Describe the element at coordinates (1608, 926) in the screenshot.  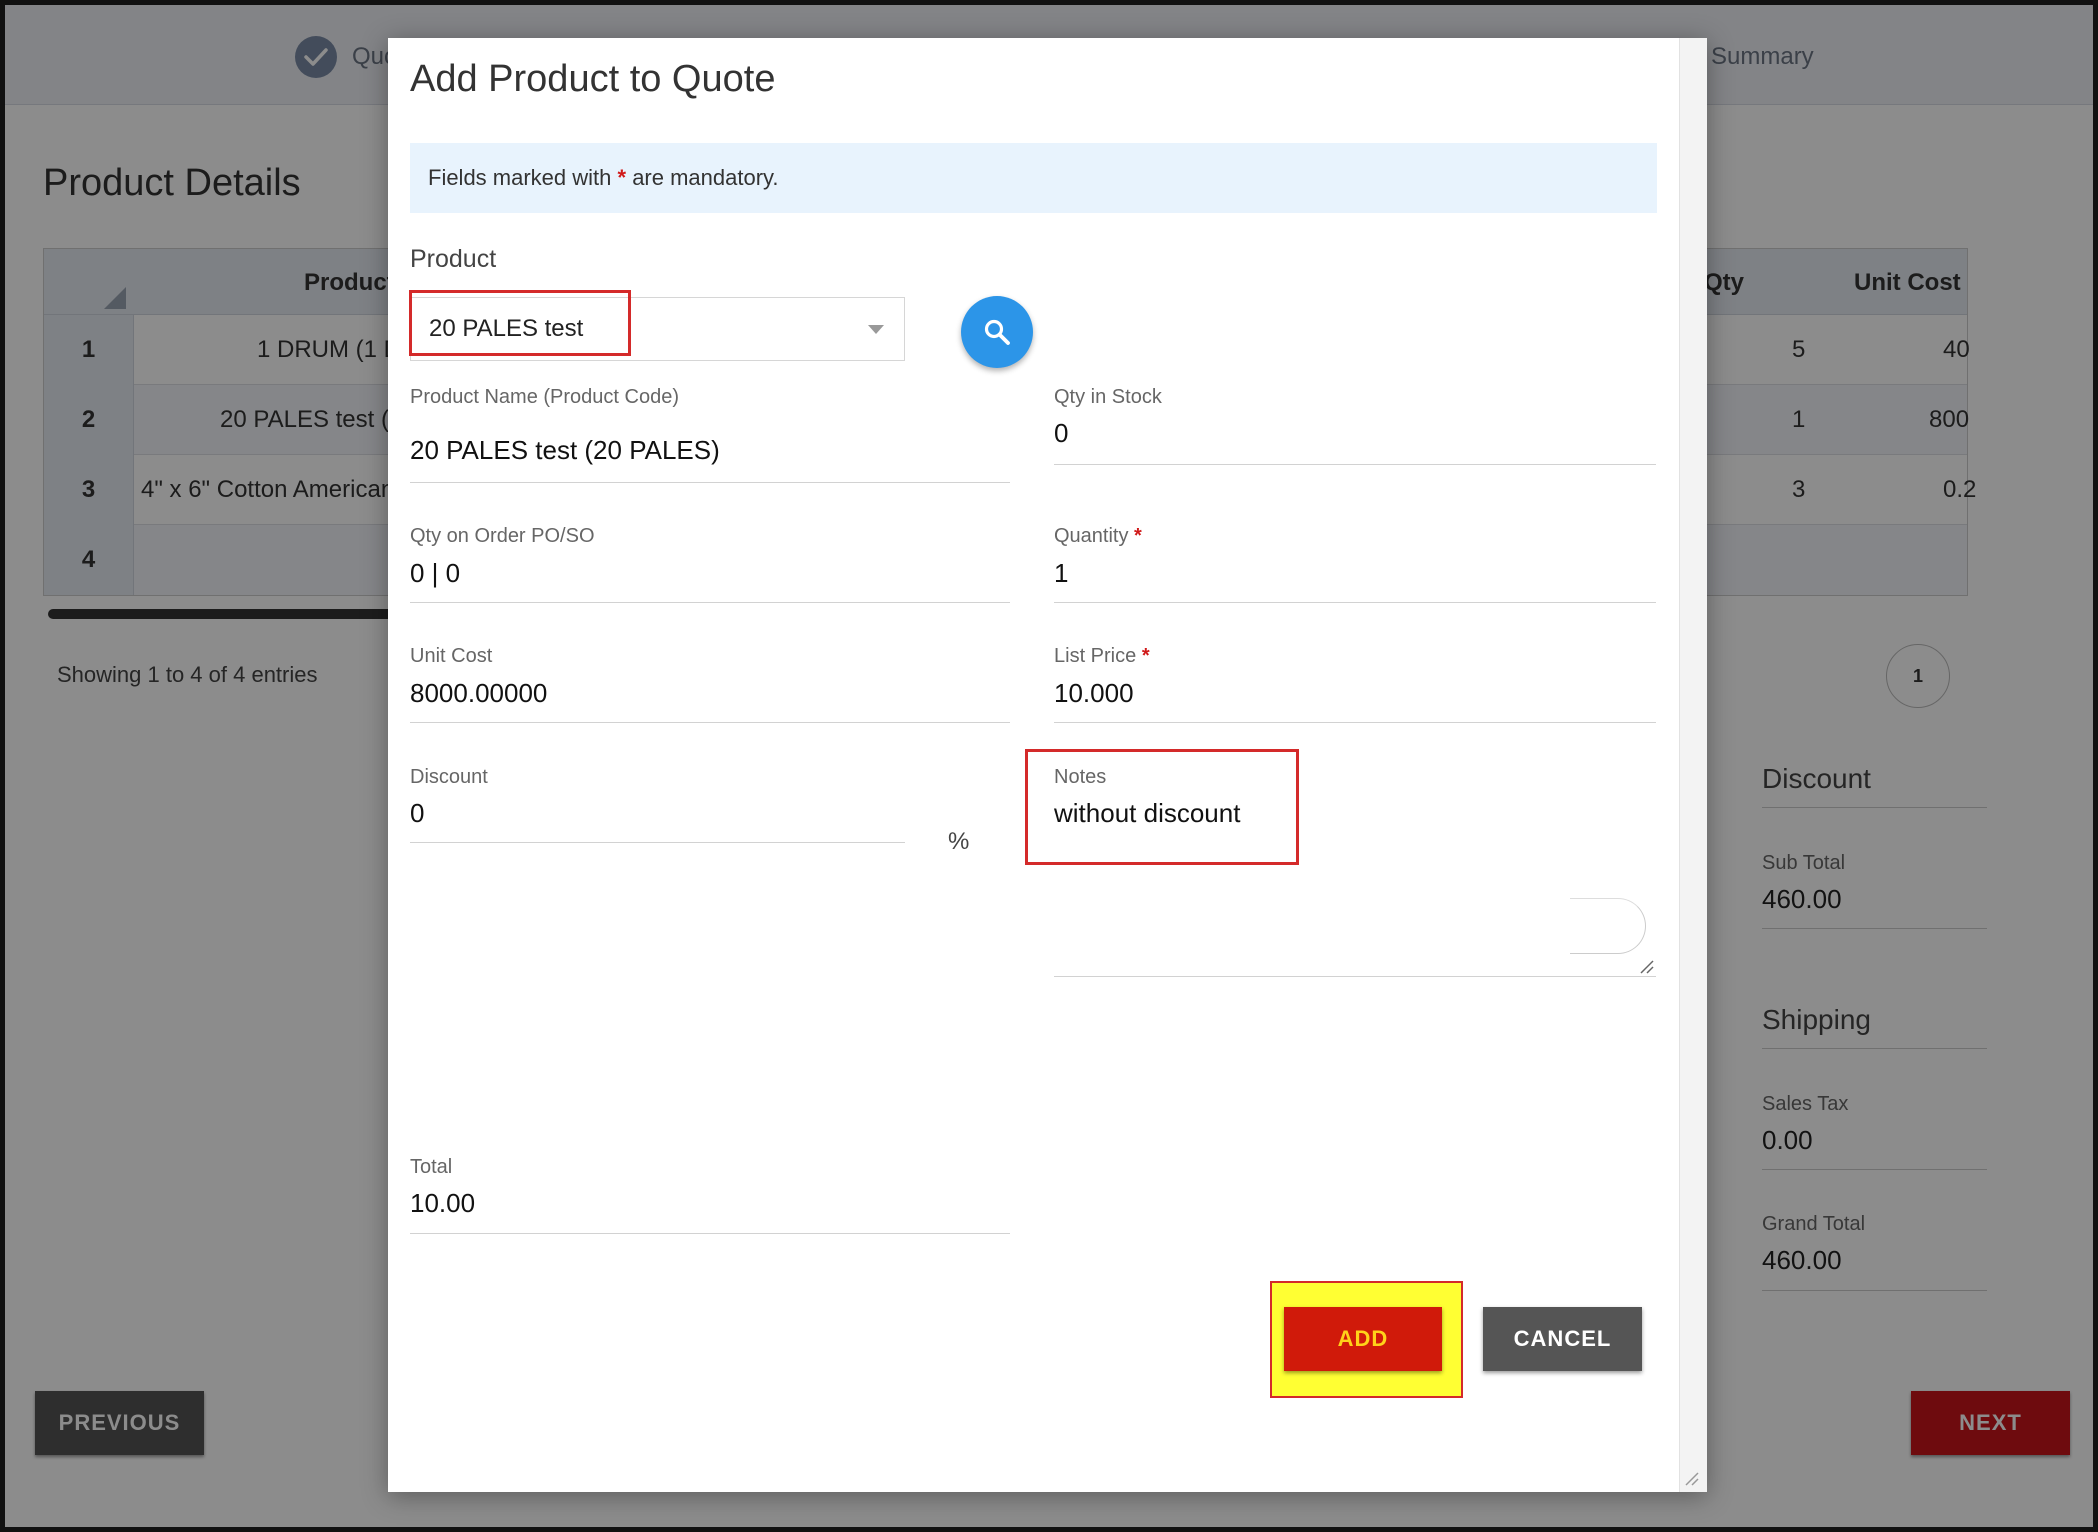
I see `notes-scroll-handle` at that location.